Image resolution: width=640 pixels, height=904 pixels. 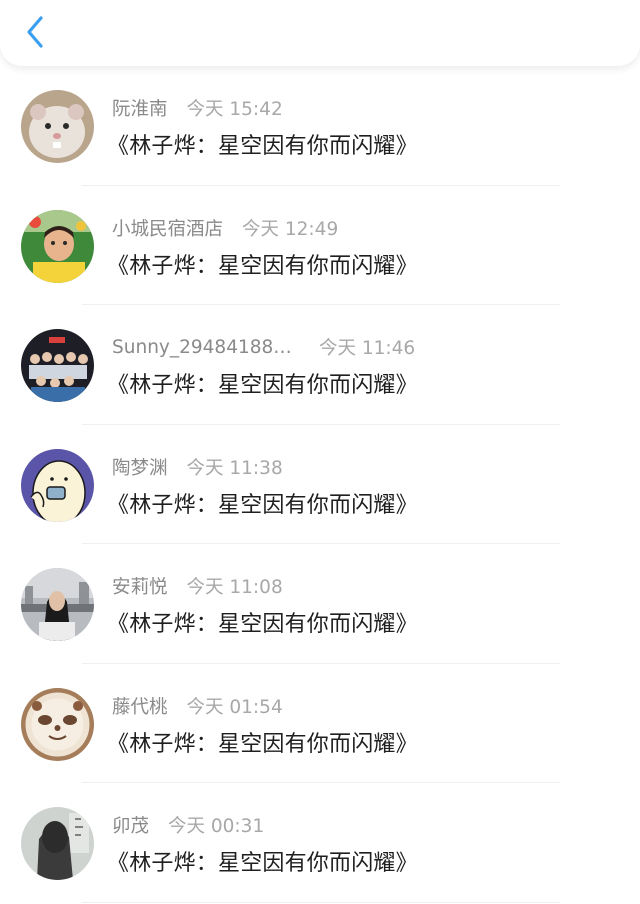 I want to click on timestamp: 今天 01:54, so click(x=234, y=707).